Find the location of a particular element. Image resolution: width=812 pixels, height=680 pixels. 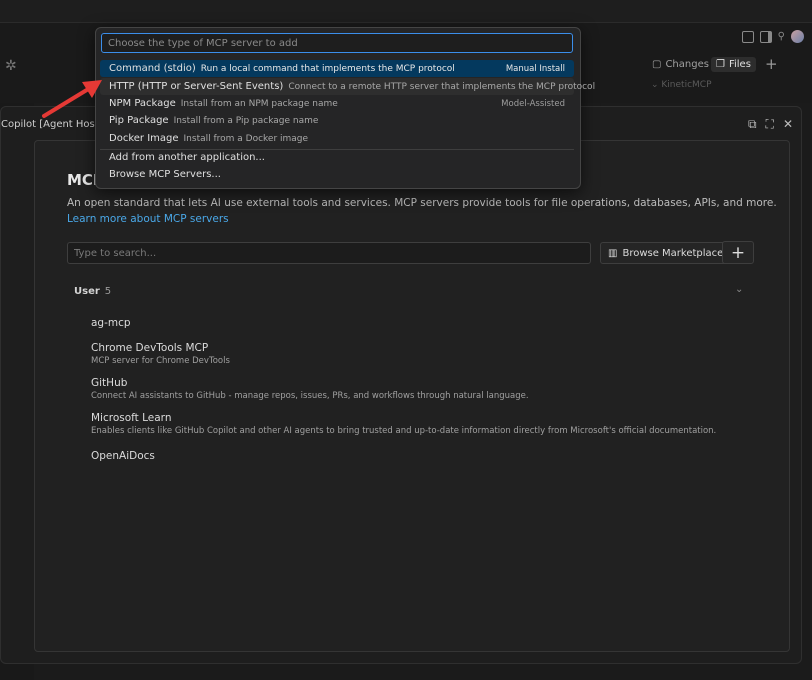

option-desc: Install from a Docker image is located at coordinates (246, 138).